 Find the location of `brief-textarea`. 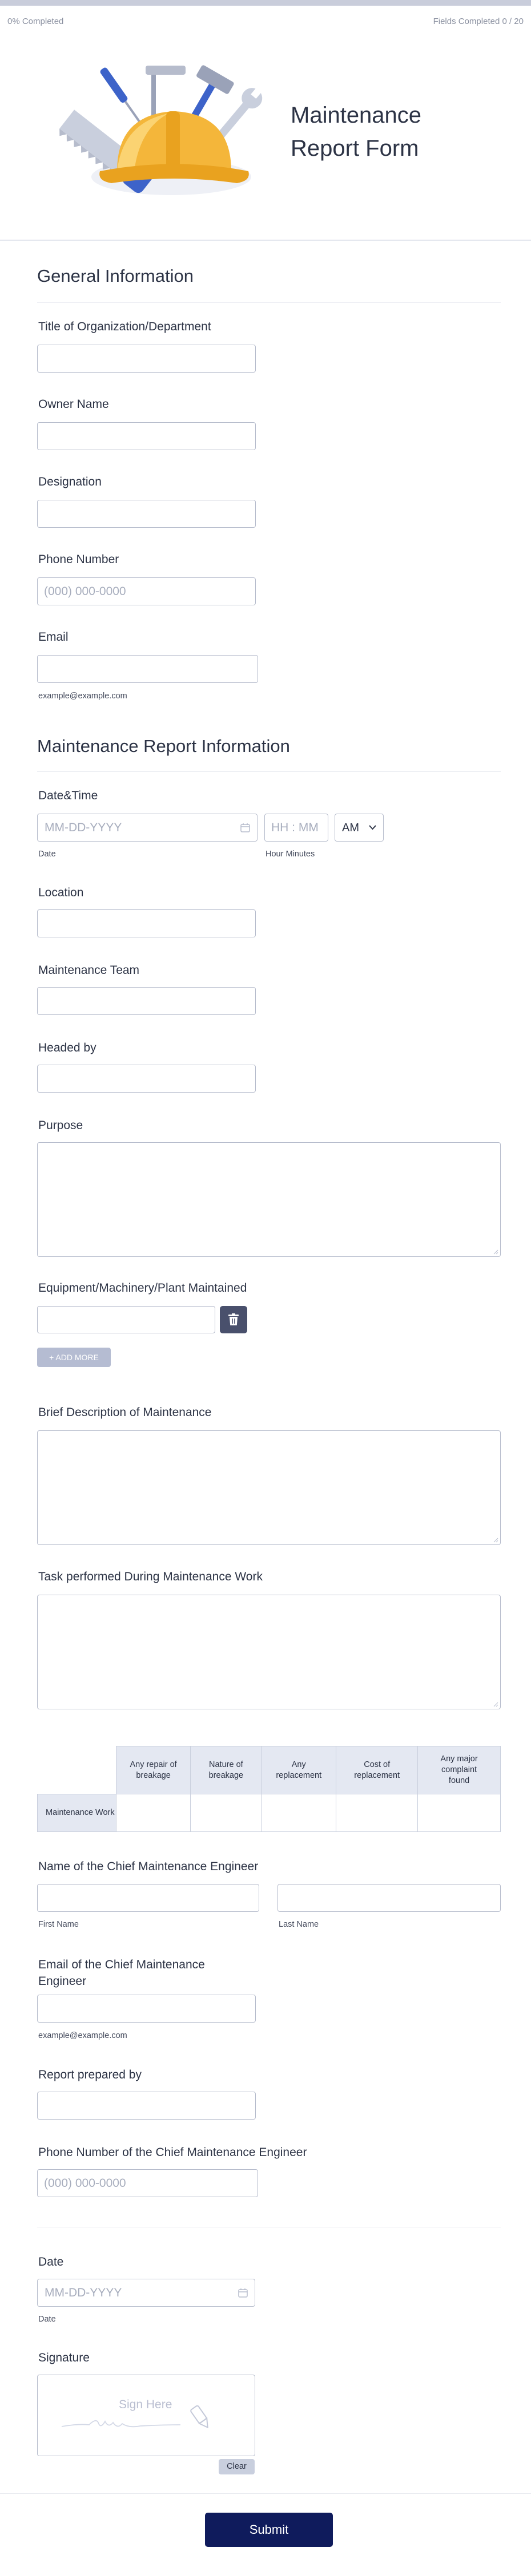

brief-textarea is located at coordinates (269, 1487).